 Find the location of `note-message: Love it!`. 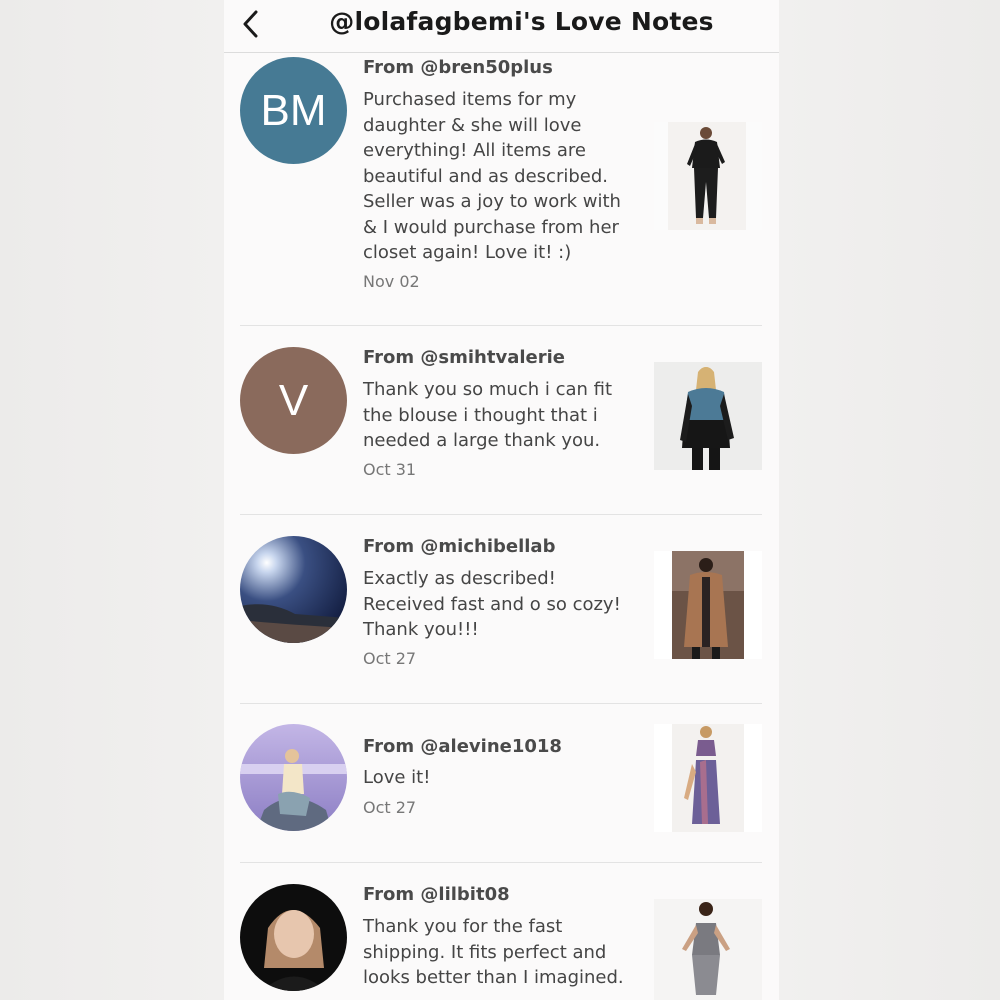

note-message: Love it! is located at coordinates (397, 777).